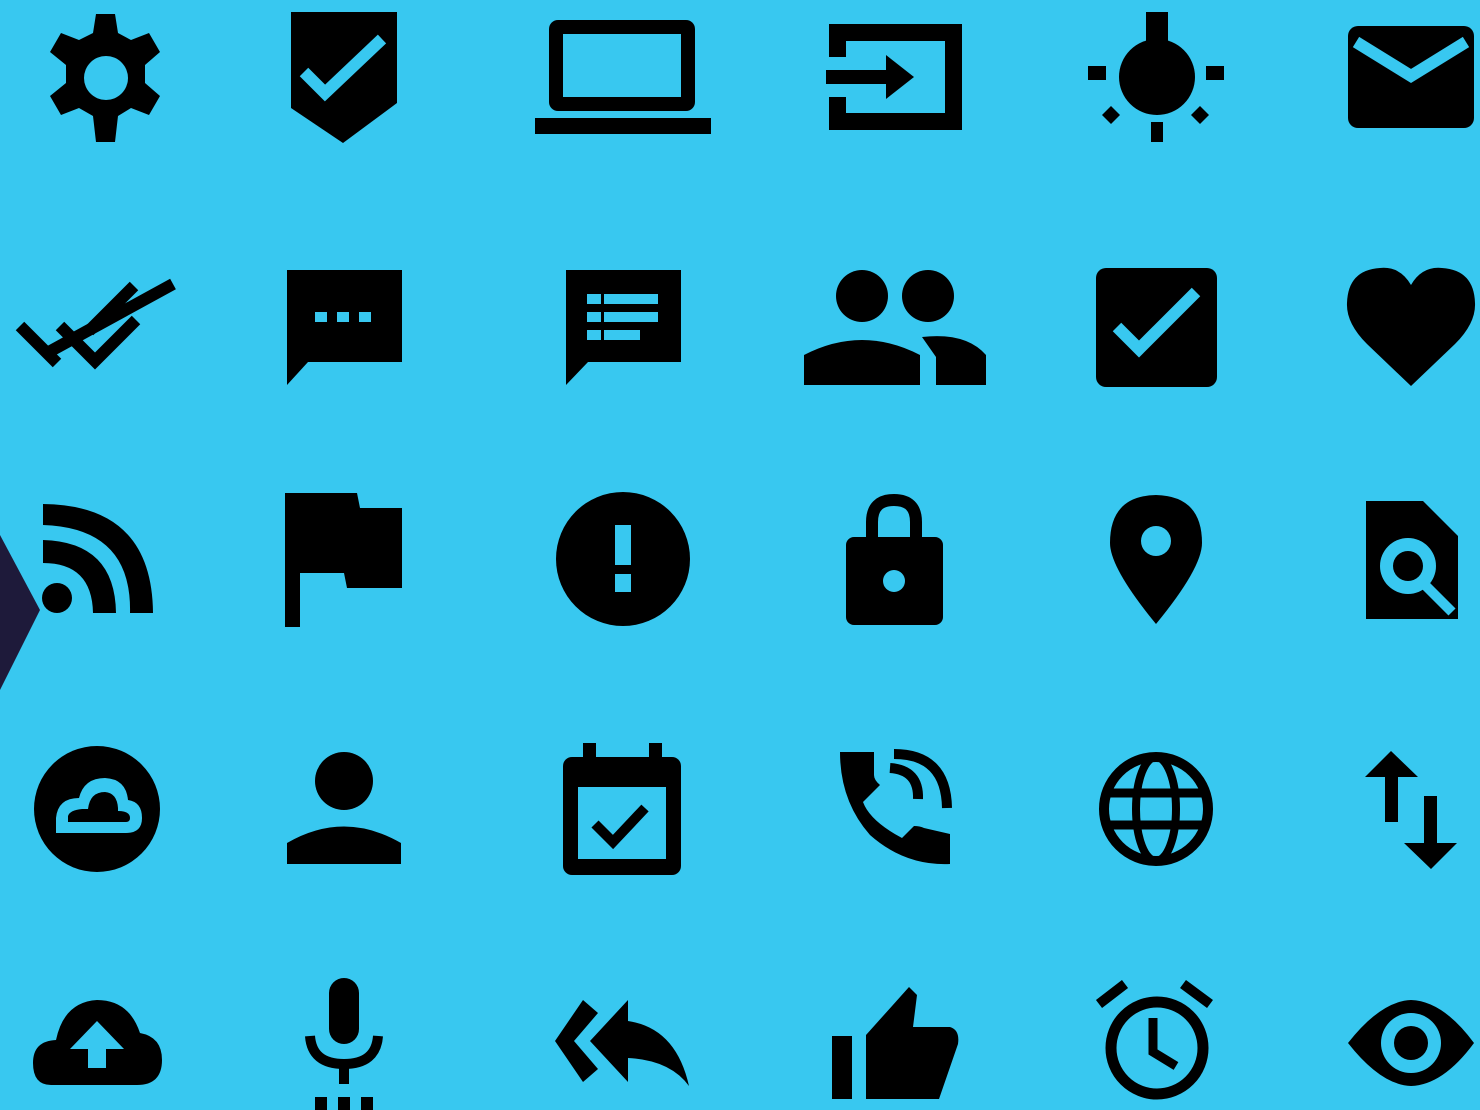 The width and height of the screenshot is (1480, 1110). I want to click on checkbox-checked-icon, so click(1156, 327).